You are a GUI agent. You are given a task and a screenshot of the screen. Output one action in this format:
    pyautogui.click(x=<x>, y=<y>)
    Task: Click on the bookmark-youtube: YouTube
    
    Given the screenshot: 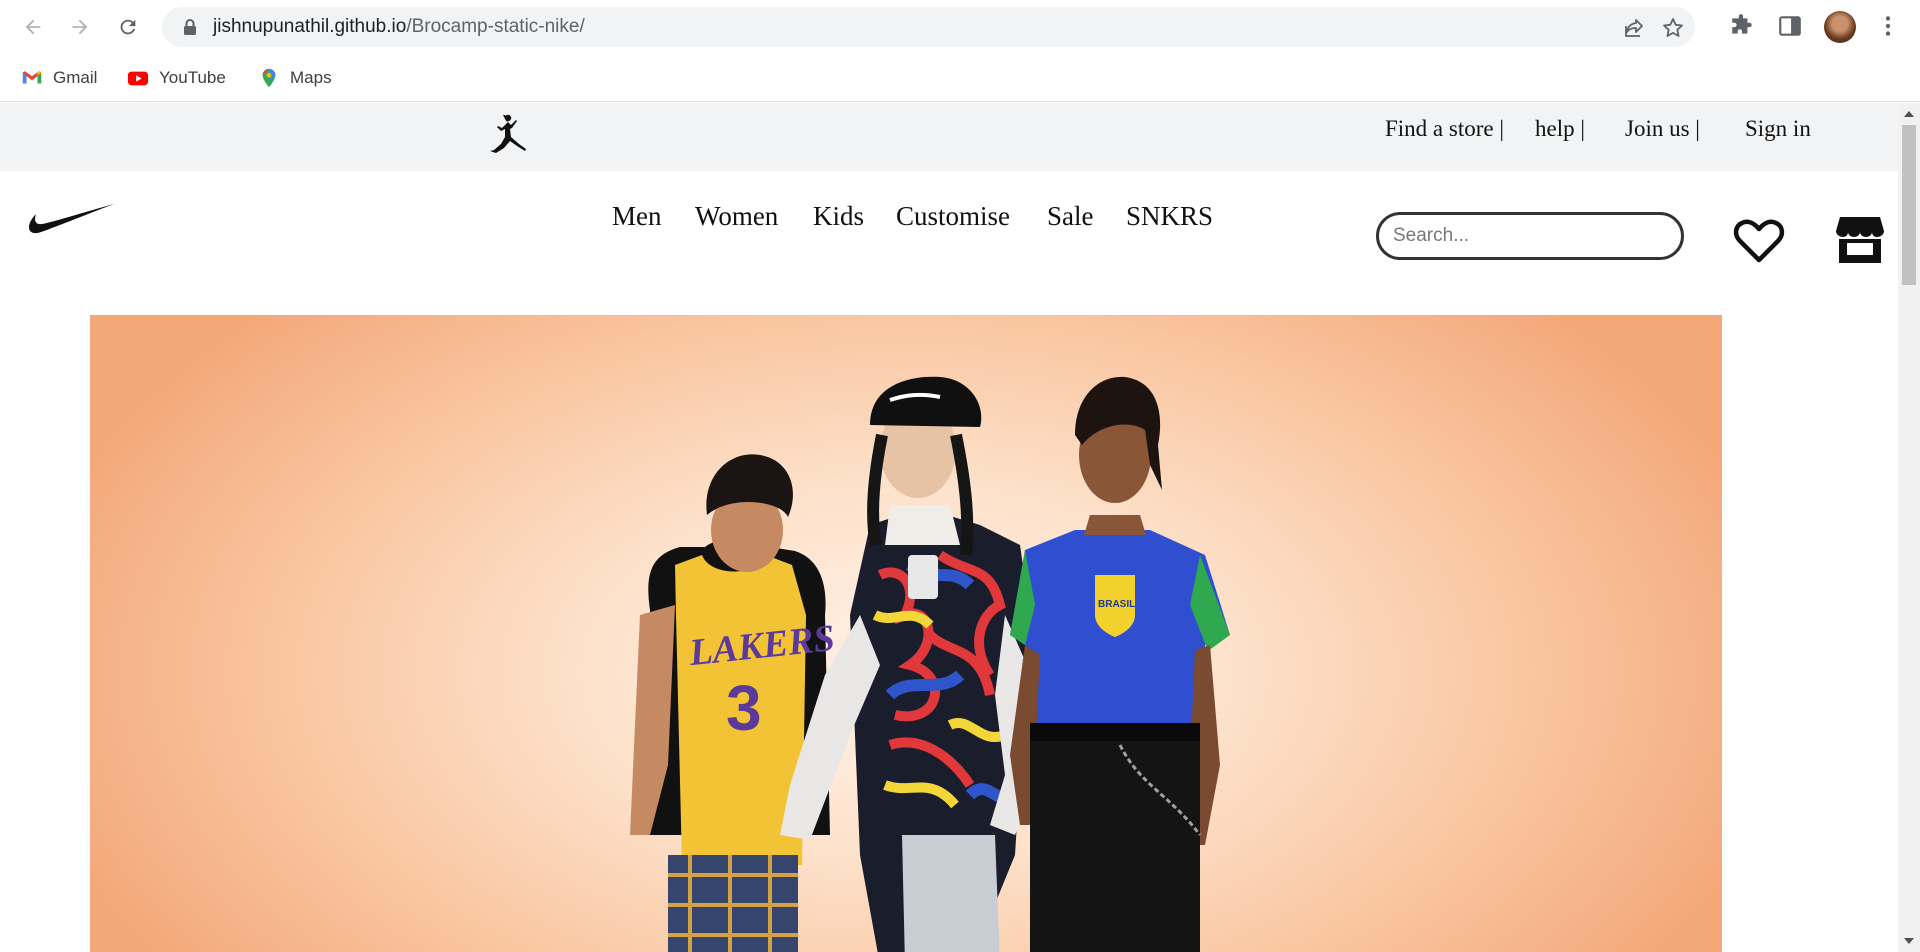 What is the action you would take?
    pyautogui.click(x=176, y=78)
    